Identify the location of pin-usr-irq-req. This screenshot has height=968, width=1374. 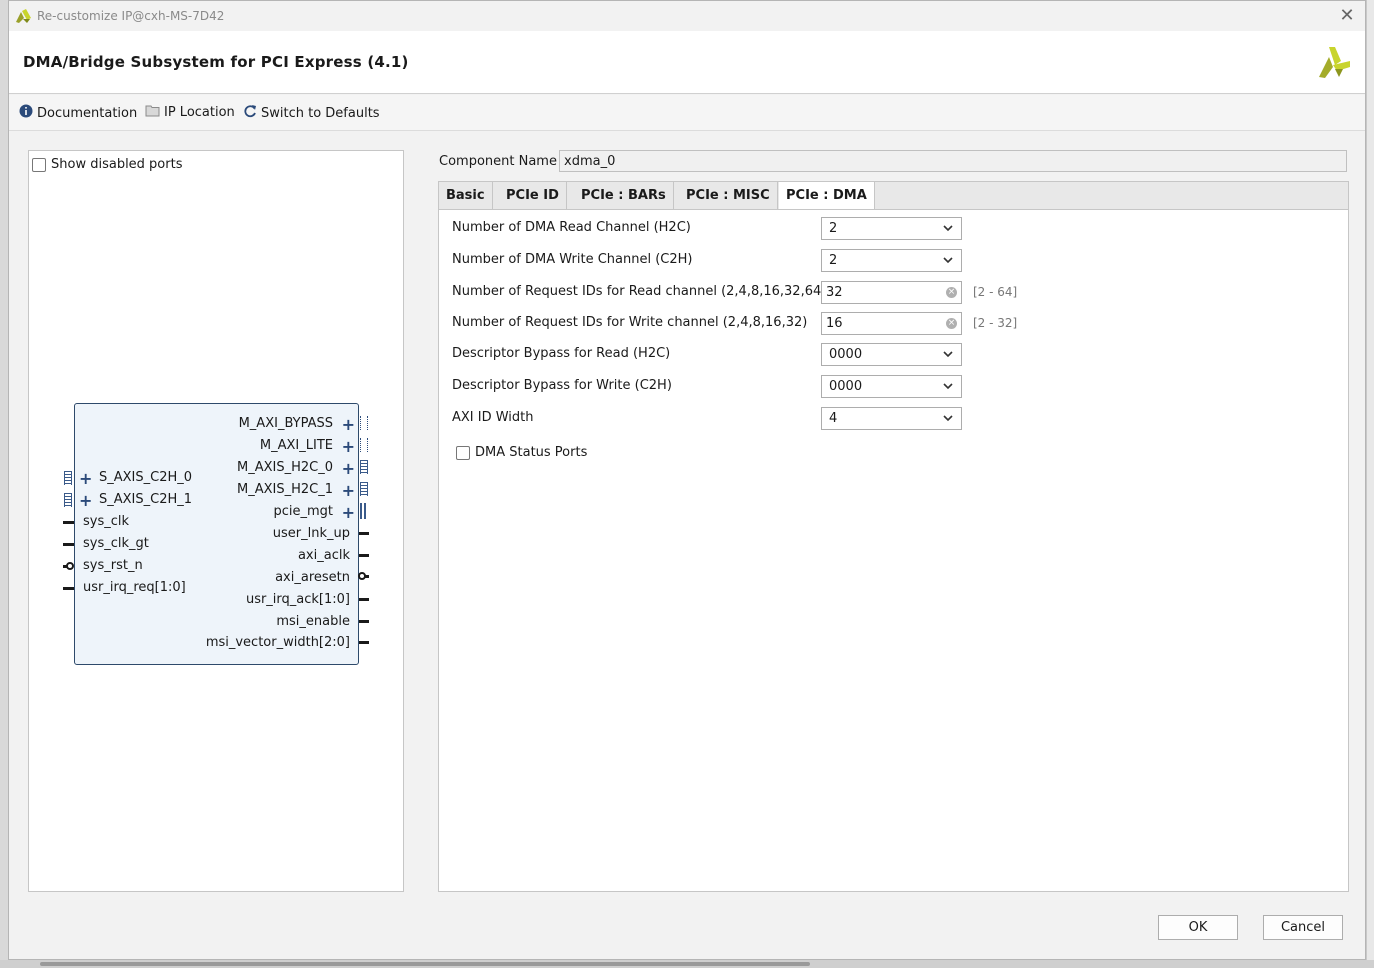
(68, 588).